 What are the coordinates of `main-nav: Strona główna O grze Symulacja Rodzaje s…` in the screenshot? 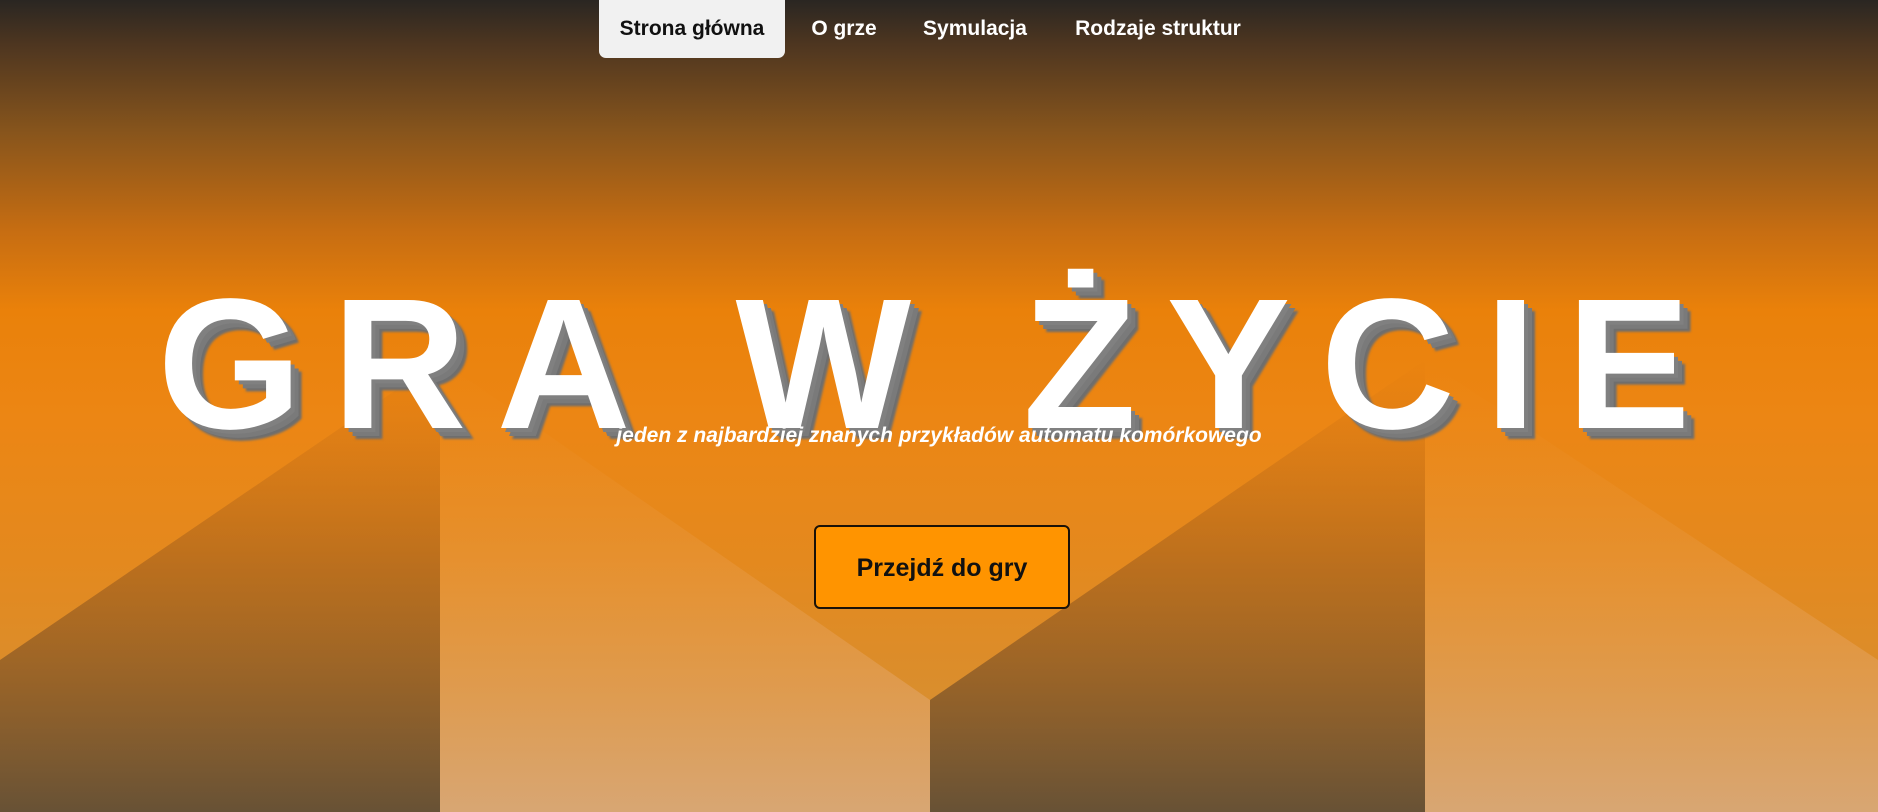 It's located at (939, 29).